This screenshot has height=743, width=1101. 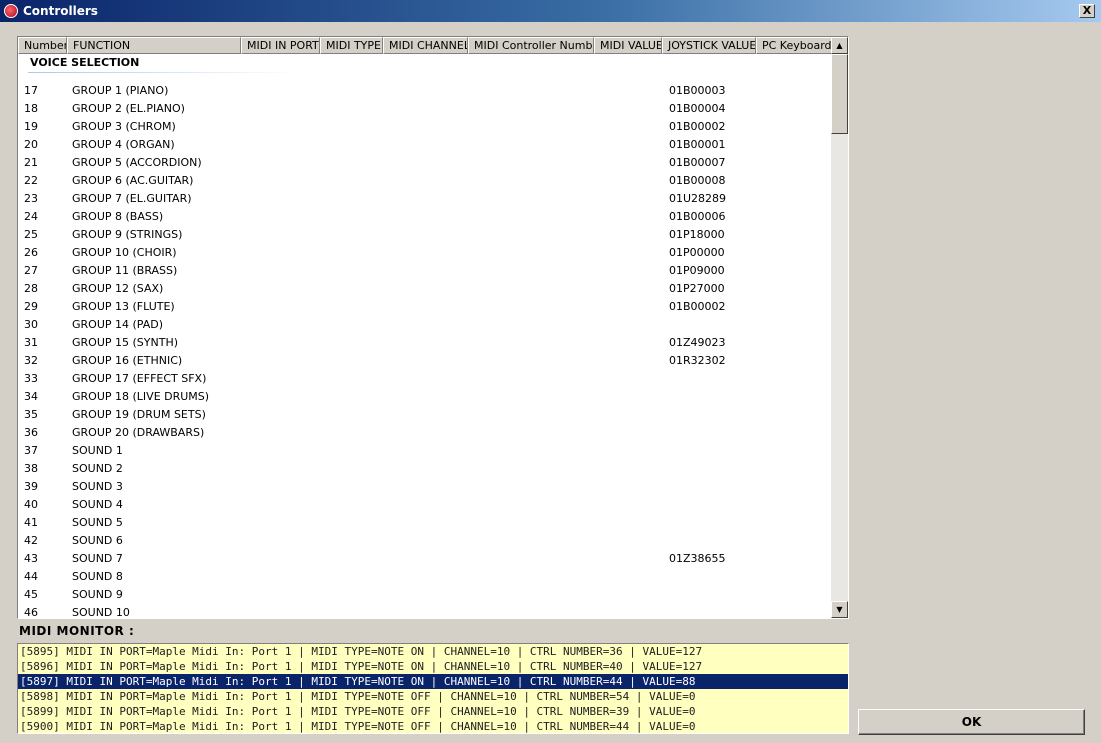 What do you see at coordinates (425, 487) in the screenshot?
I see `table-row: 39 SOUND 3` at bounding box center [425, 487].